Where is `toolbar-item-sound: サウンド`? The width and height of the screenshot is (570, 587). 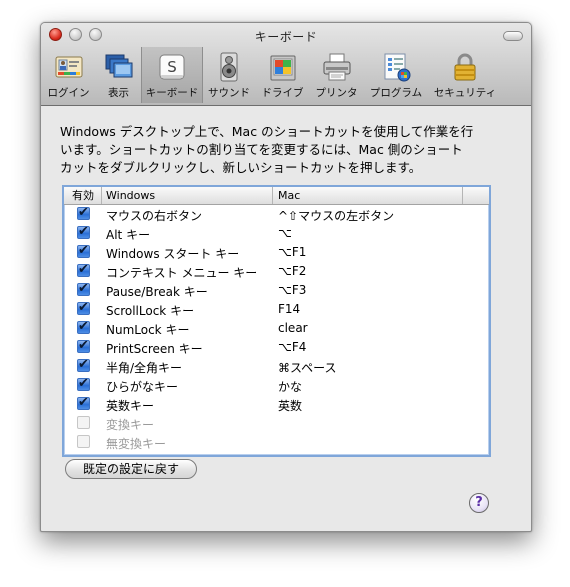 toolbar-item-sound: サウンド is located at coordinates (229, 75).